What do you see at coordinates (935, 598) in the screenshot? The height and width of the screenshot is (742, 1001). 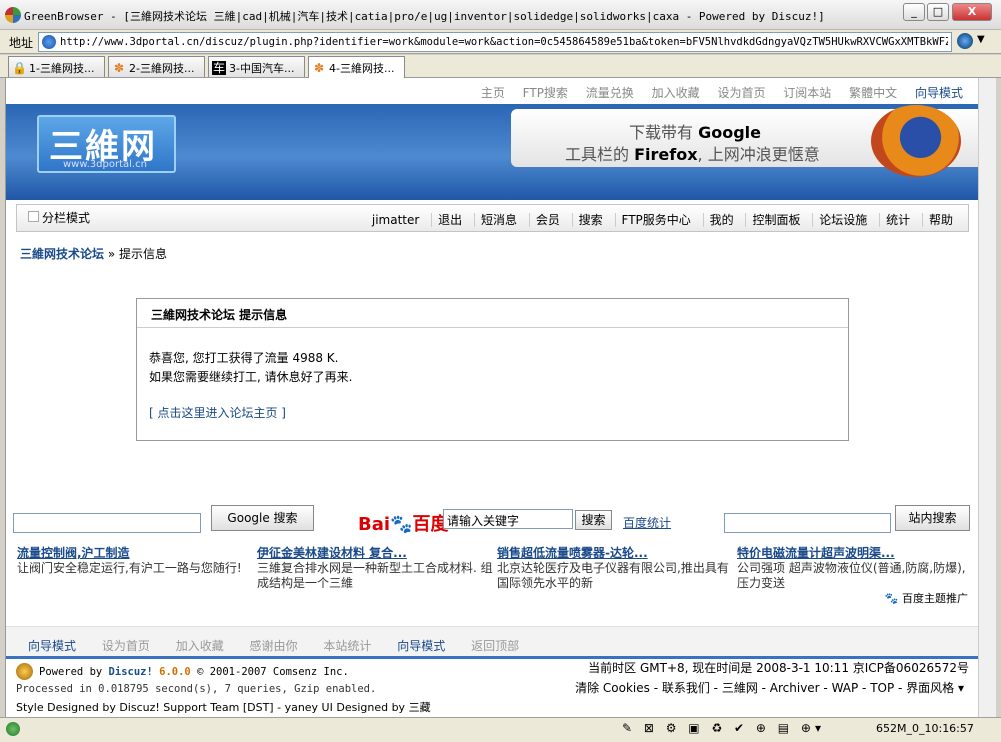 I see `promo-label: 百度主题推广` at bounding box center [935, 598].